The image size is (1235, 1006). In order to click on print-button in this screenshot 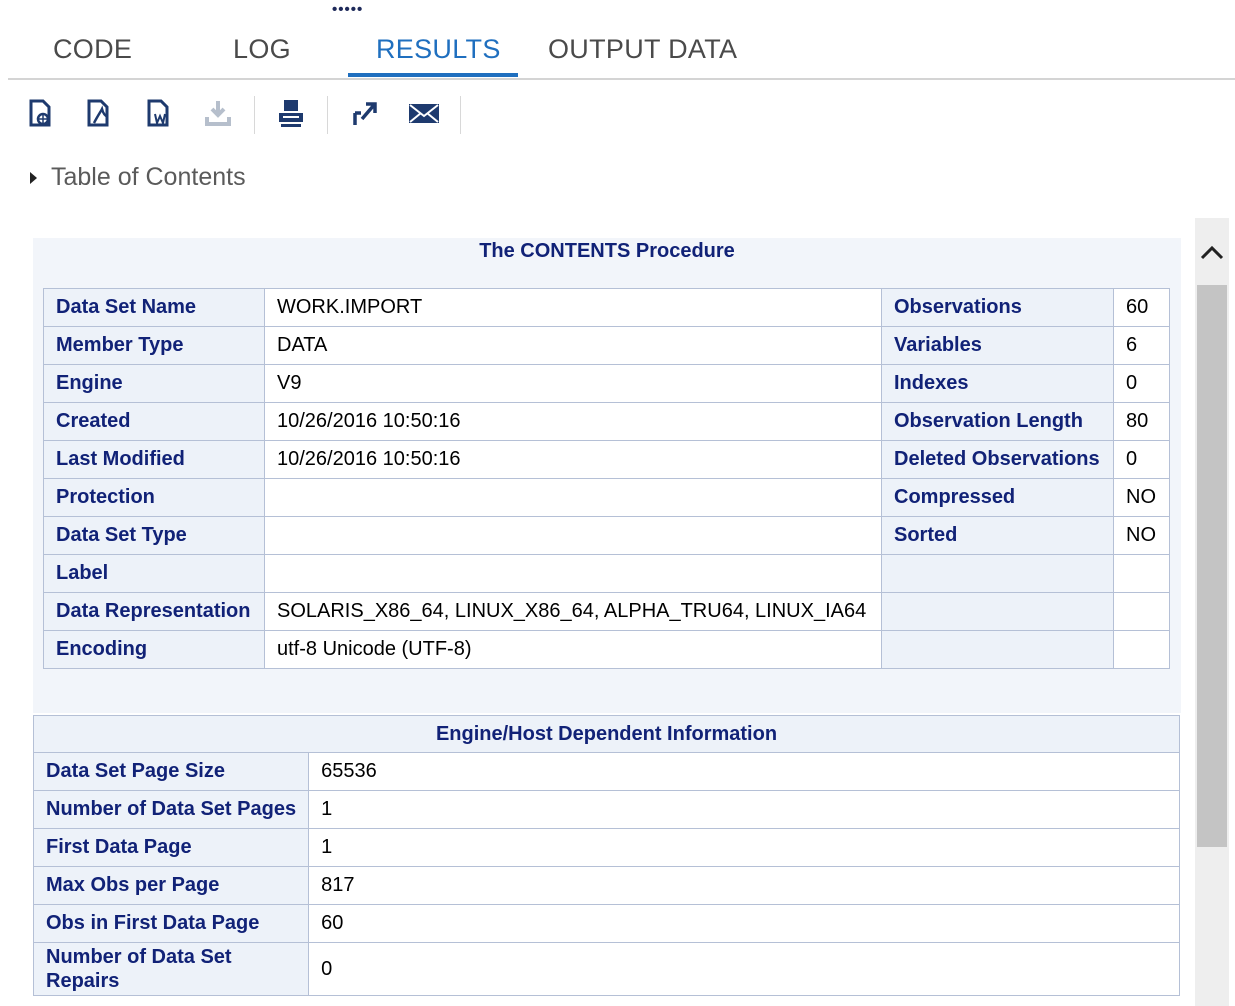, I will do `click(291, 115)`.